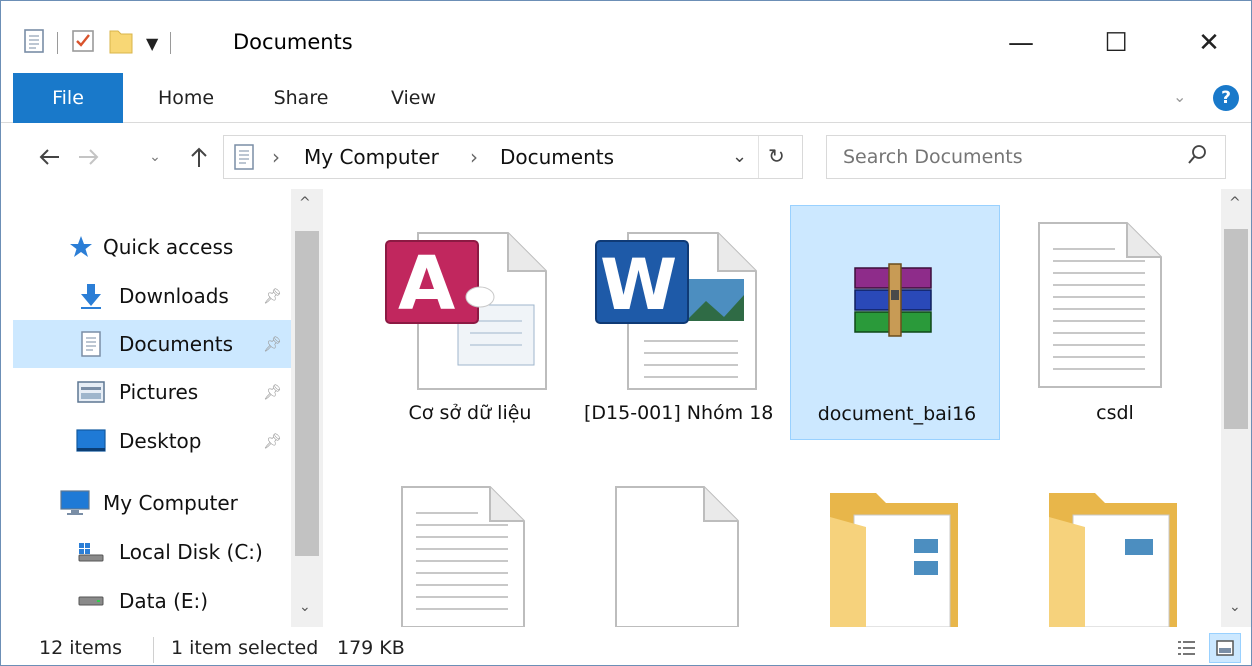  Describe the element at coordinates (83, 43) in the screenshot. I see `checklist-icon` at that location.